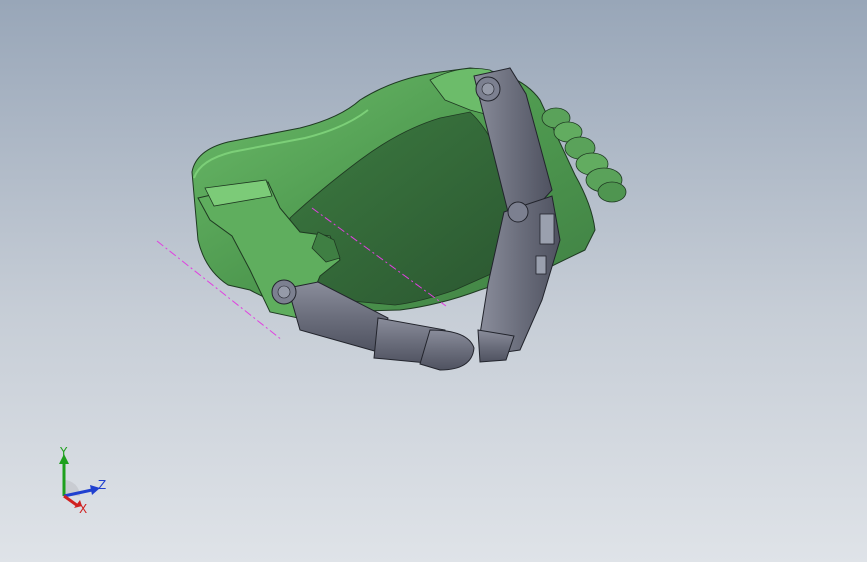 The height and width of the screenshot is (562, 867). I want to click on z-axis-label: Z, so click(102, 485).